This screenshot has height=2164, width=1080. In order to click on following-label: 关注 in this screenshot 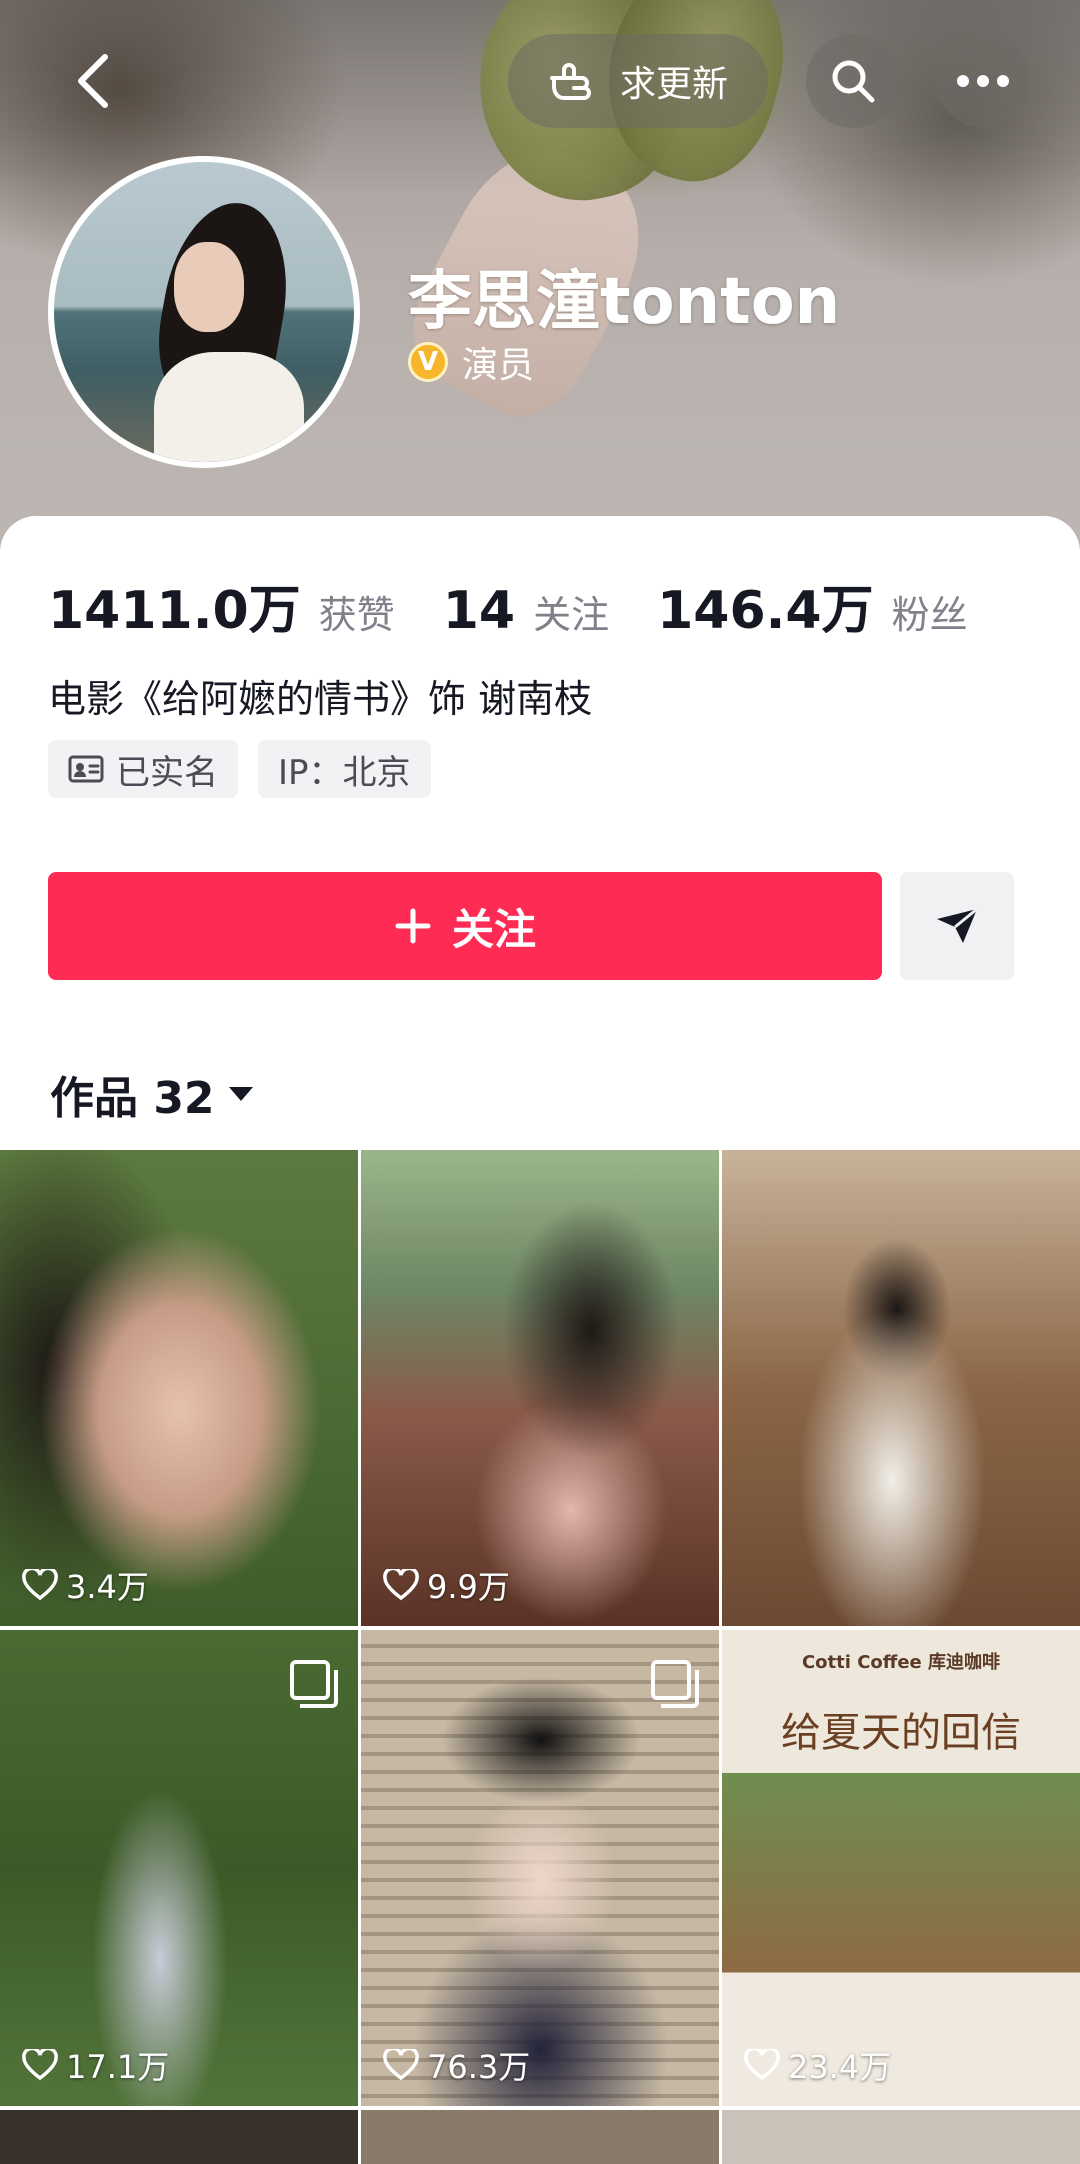, I will do `click(571, 611)`.